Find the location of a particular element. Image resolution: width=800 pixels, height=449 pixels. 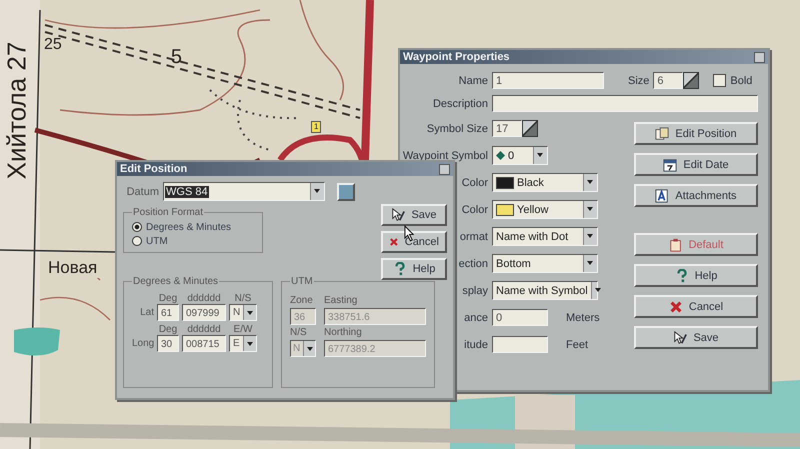

column-heading: E/W is located at coordinates (243, 329).